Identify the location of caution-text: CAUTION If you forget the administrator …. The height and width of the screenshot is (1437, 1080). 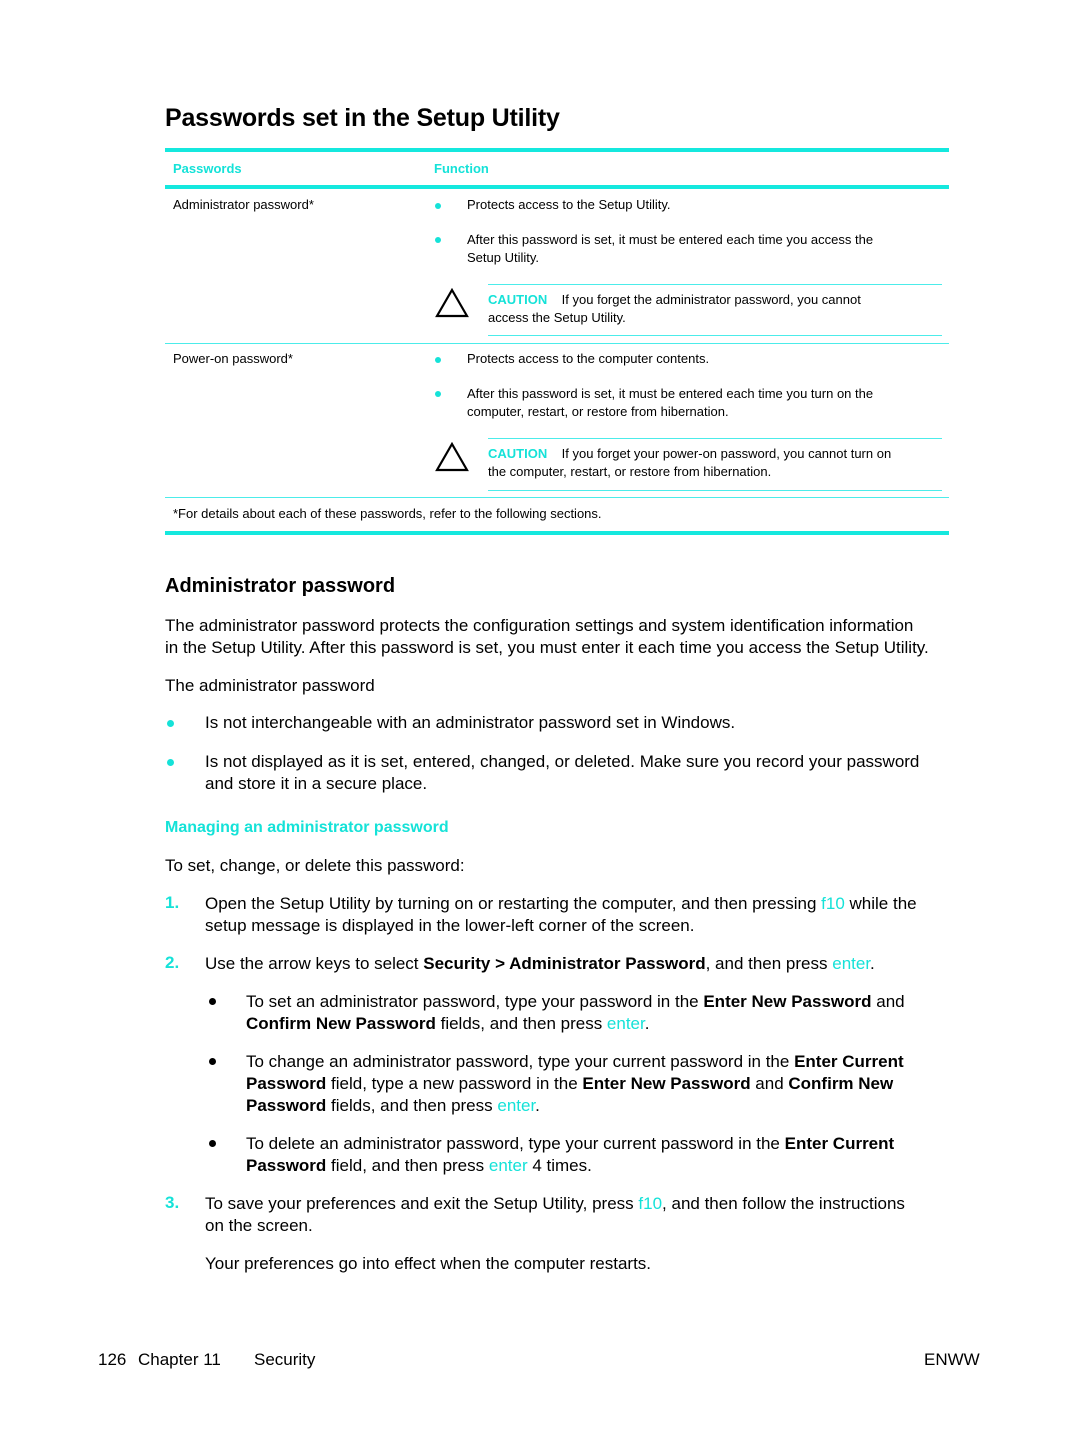
(674, 299).